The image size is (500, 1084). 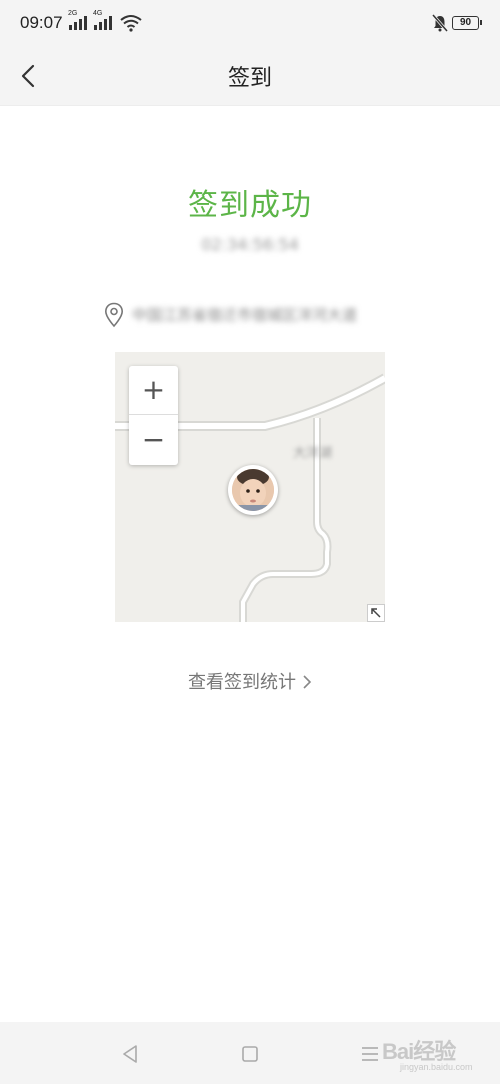 What do you see at coordinates (41, 22) in the screenshot?
I see `status-time: 09:07` at bounding box center [41, 22].